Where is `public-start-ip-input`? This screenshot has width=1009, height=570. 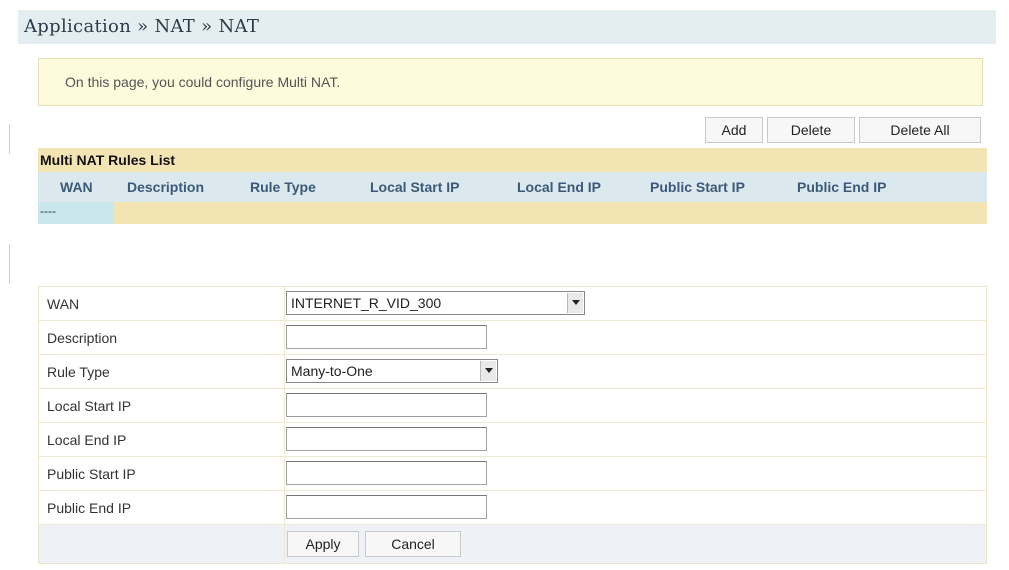 public-start-ip-input is located at coordinates (386, 473).